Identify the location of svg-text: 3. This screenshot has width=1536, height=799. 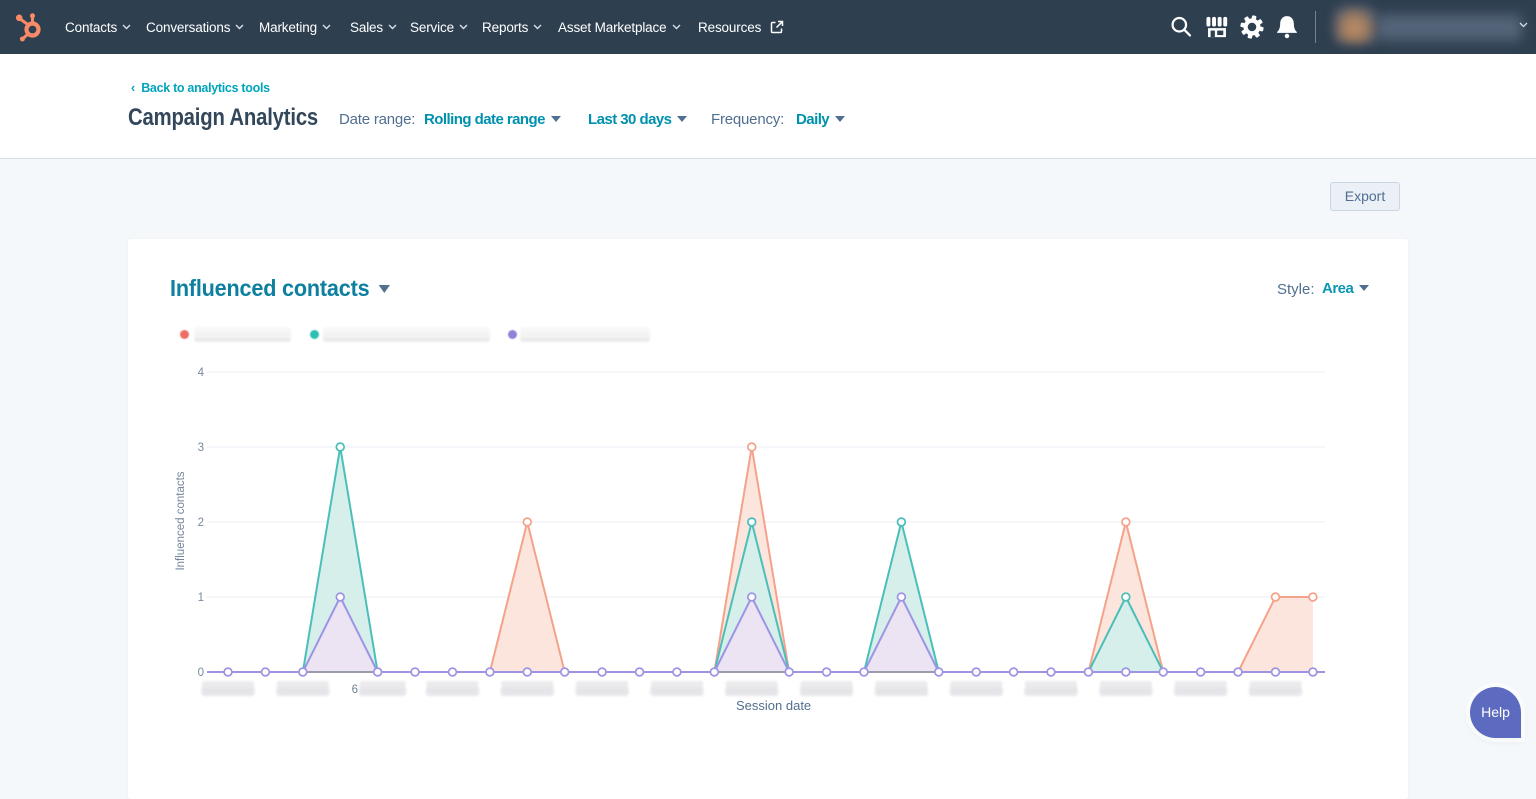
(201, 448).